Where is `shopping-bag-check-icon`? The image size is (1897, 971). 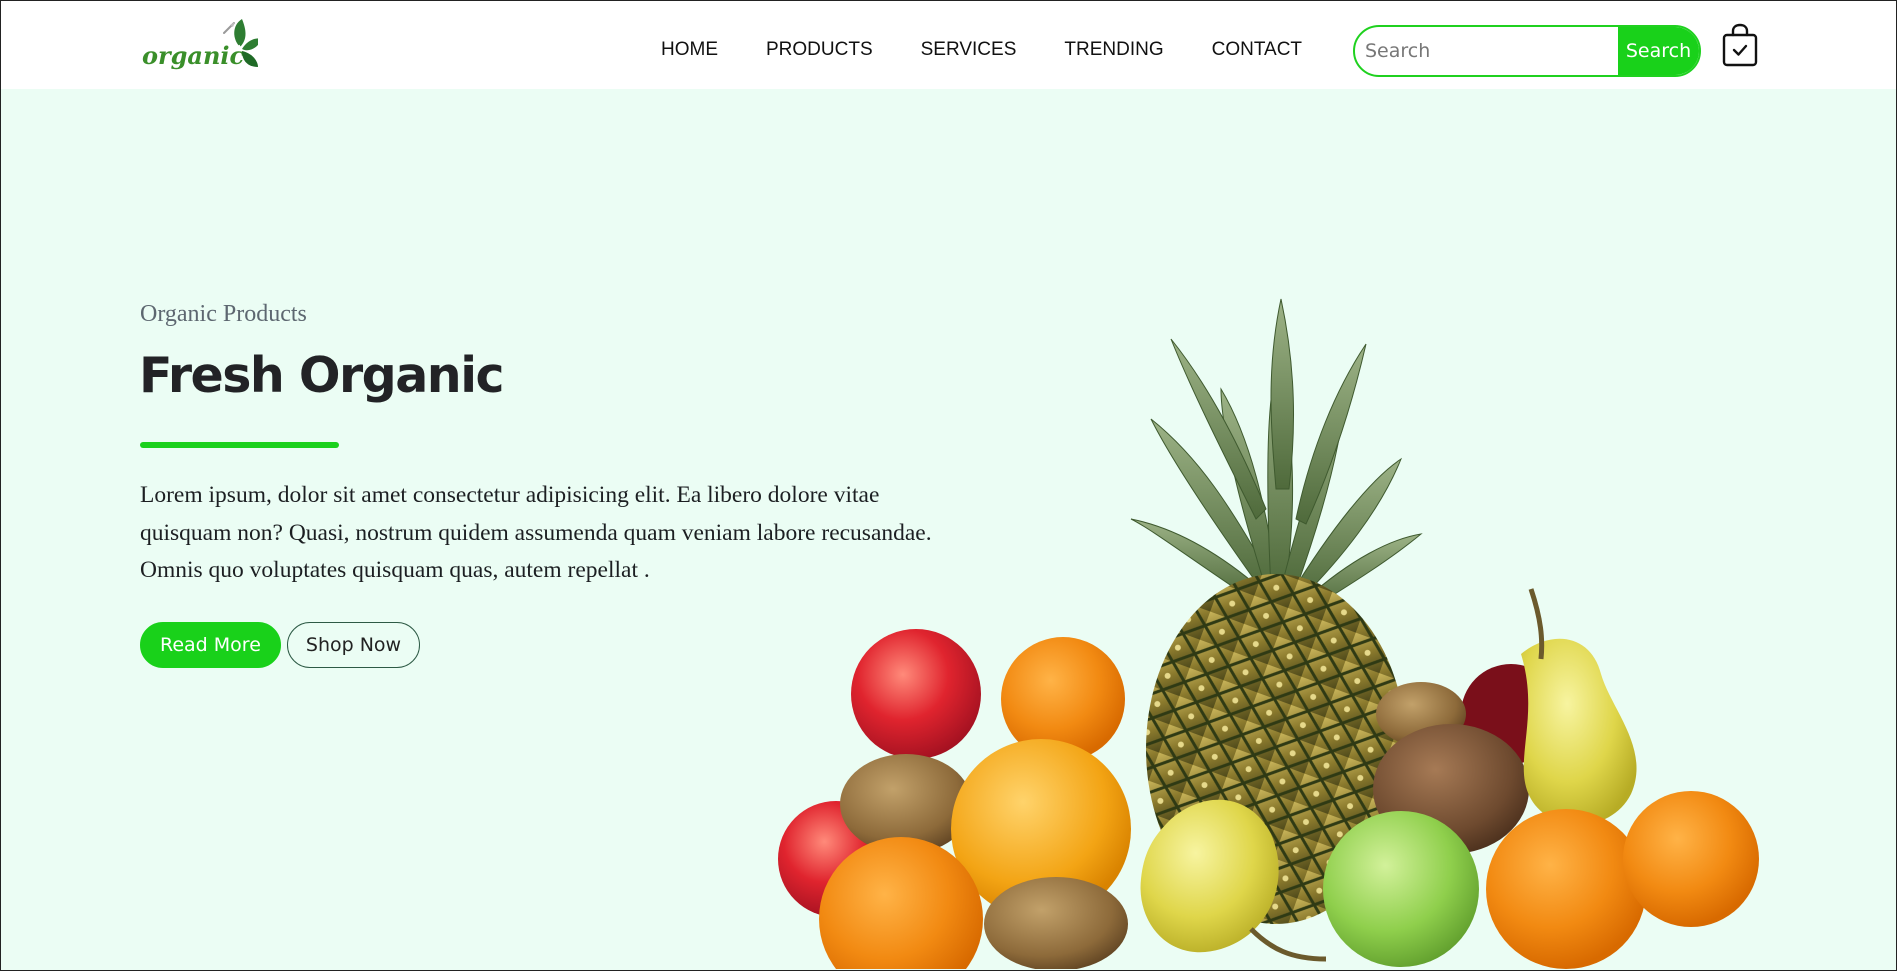
shopping-bag-check-icon is located at coordinates (1740, 45).